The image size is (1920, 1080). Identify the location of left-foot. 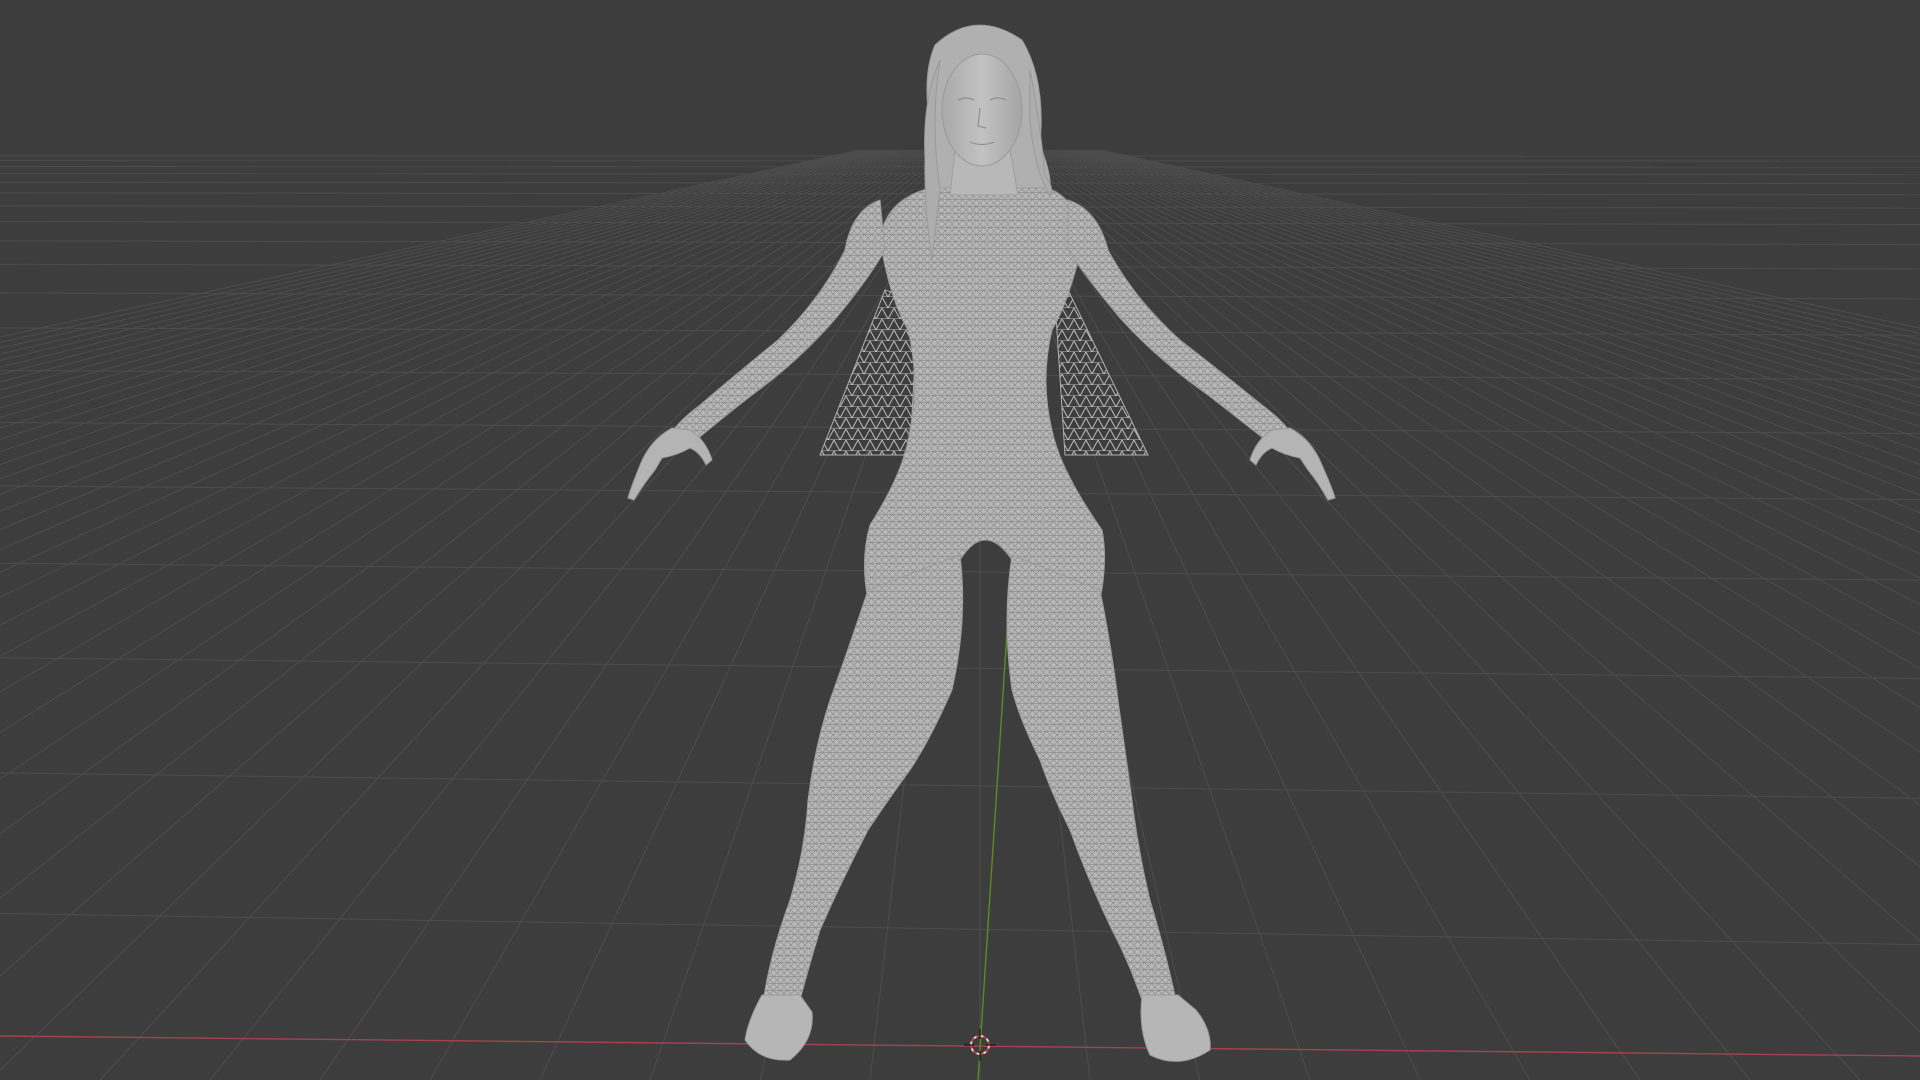
(778, 1027).